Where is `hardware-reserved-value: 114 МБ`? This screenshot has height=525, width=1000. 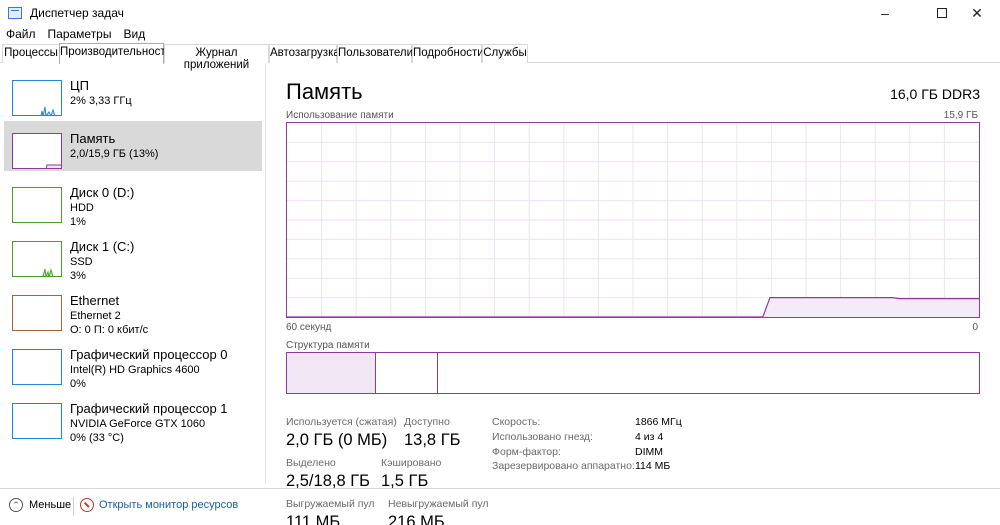 hardware-reserved-value: 114 МБ is located at coordinates (653, 466).